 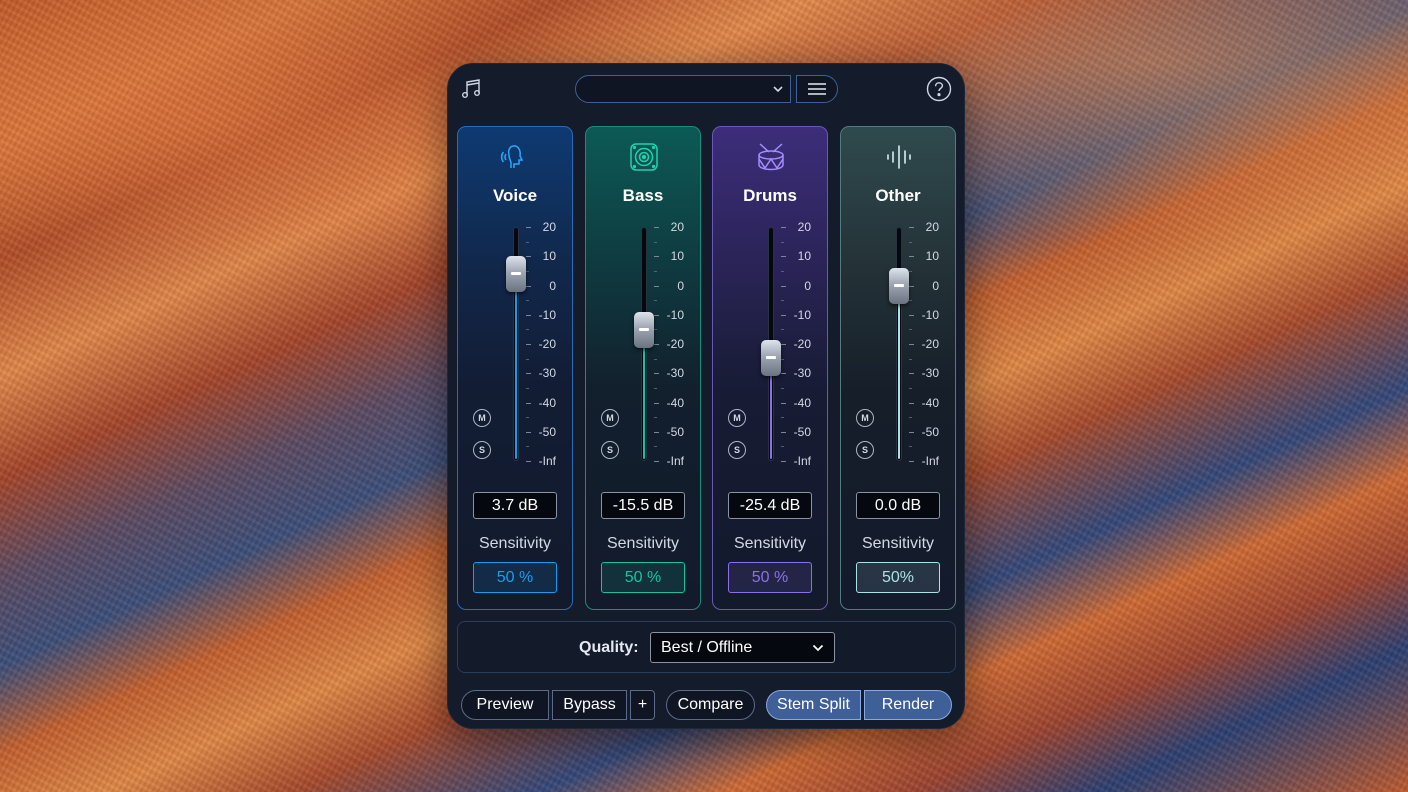 I want to click on quality-value: Best / Offline, so click(x=707, y=647).